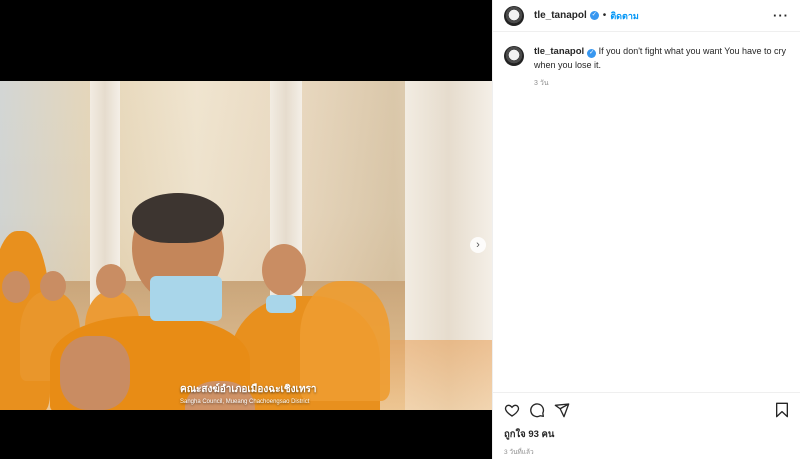  What do you see at coordinates (624, 16) in the screenshot?
I see `follow-button: ติดตาม` at bounding box center [624, 16].